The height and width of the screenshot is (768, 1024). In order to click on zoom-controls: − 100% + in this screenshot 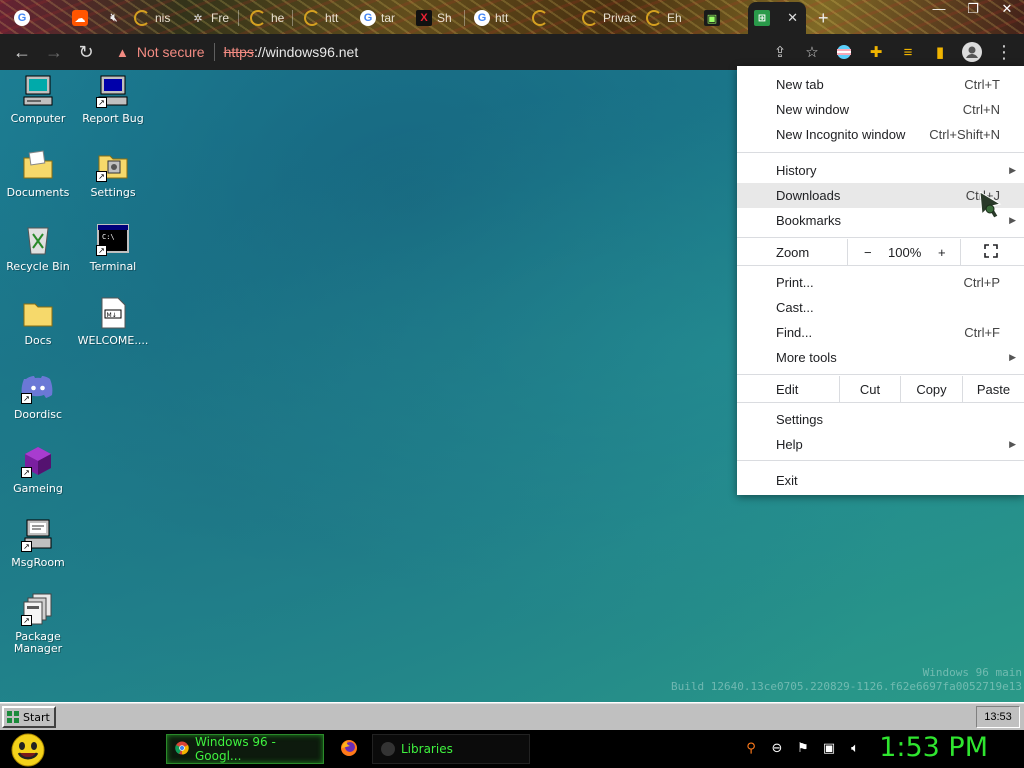, I will do `click(904, 252)`.